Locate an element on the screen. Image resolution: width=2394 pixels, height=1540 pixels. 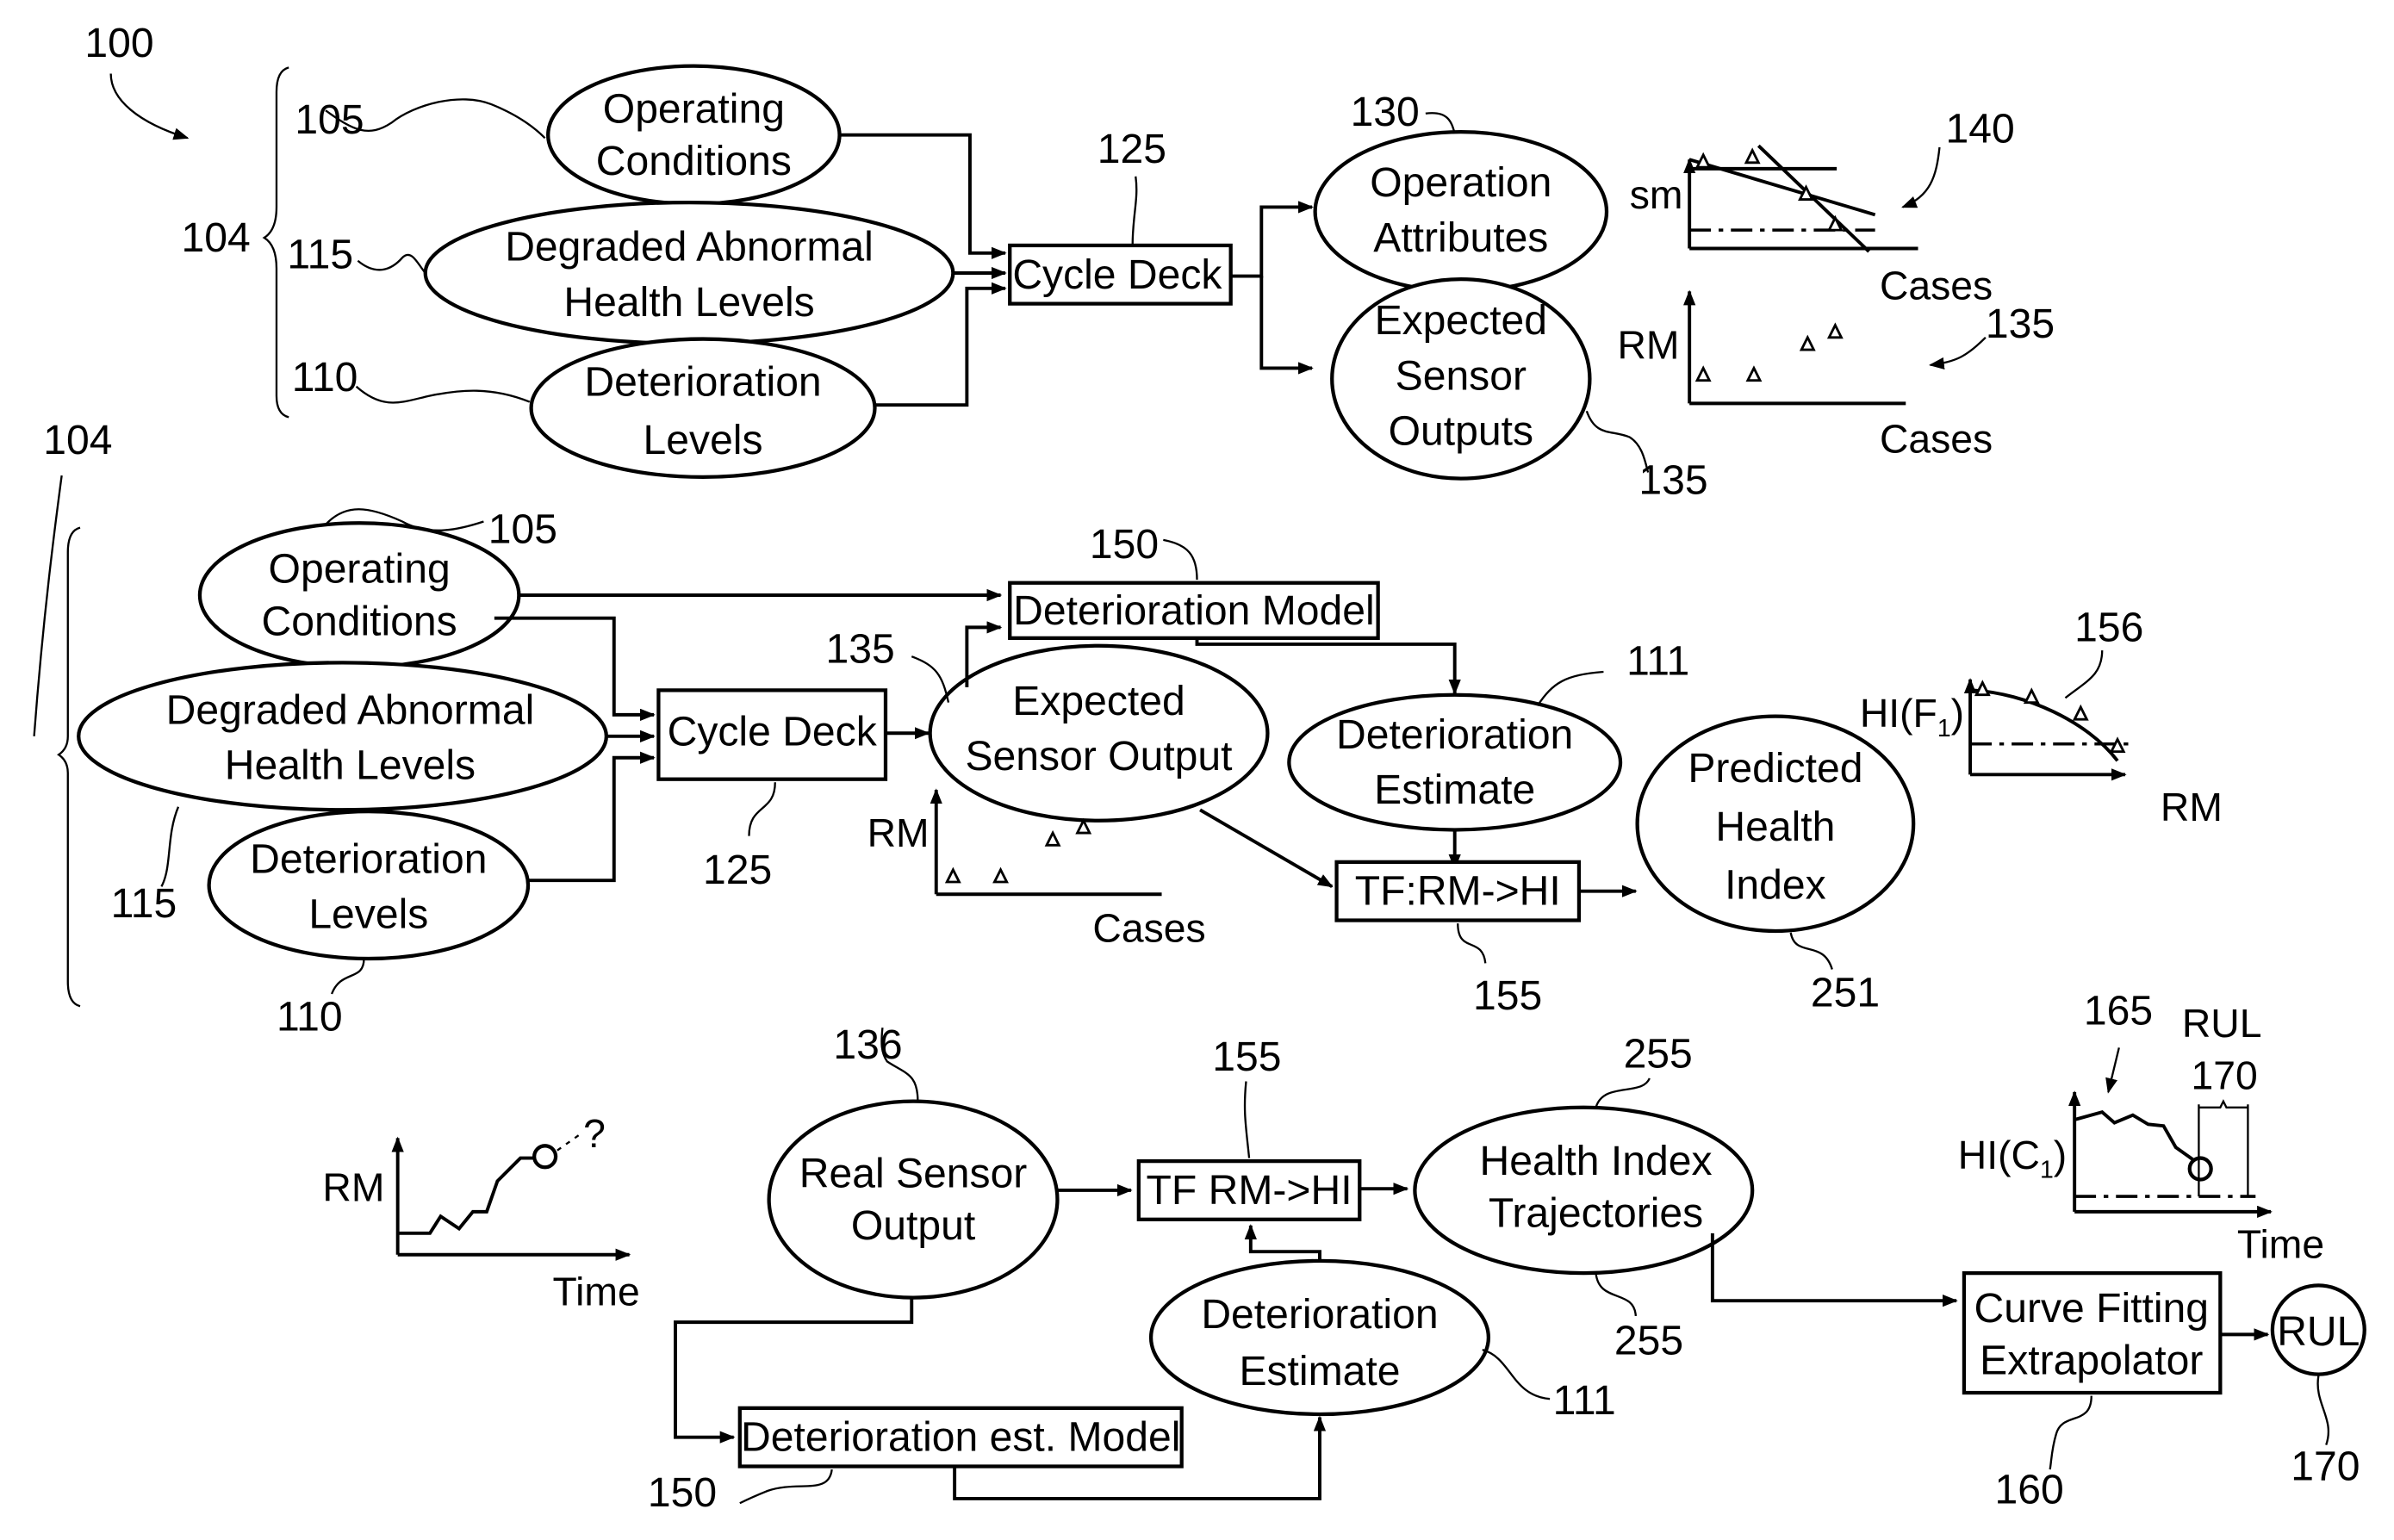
rul-ref: 170 is located at coordinates (2225, 1075).